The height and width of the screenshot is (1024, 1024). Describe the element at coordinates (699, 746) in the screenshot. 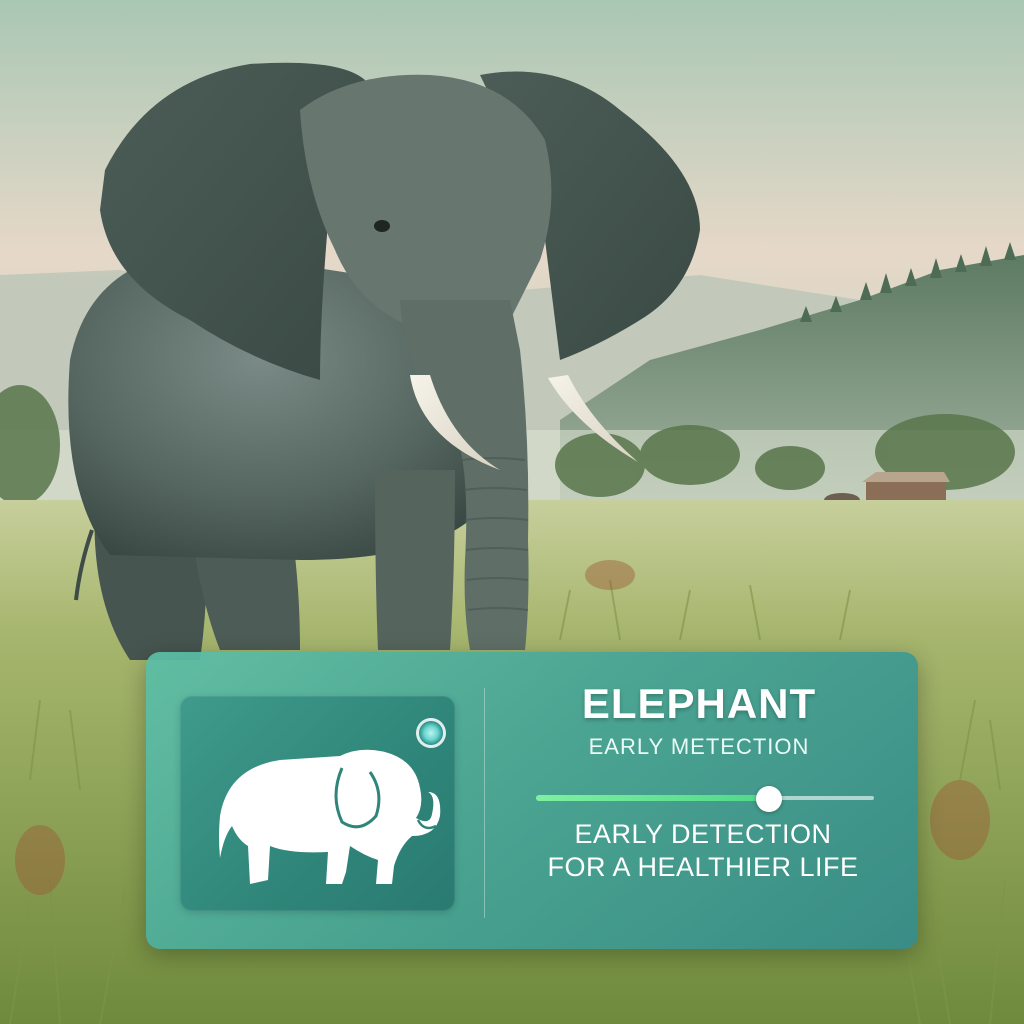

I see `card-subtitle: EARLY METECTION` at that location.